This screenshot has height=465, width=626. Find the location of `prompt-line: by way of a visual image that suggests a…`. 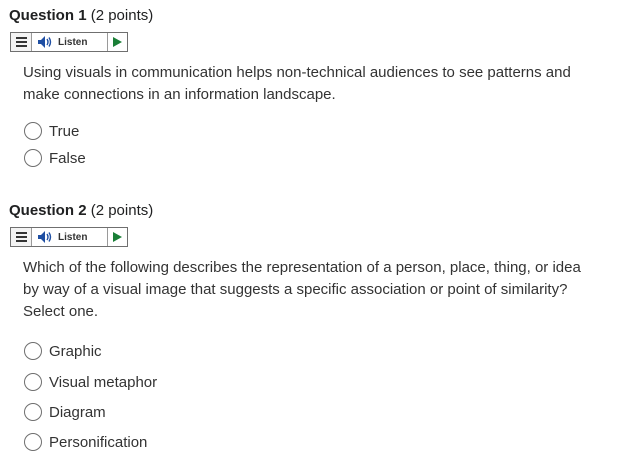

prompt-line: by way of a visual image that suggests a… is located at coordinates (295, 289).